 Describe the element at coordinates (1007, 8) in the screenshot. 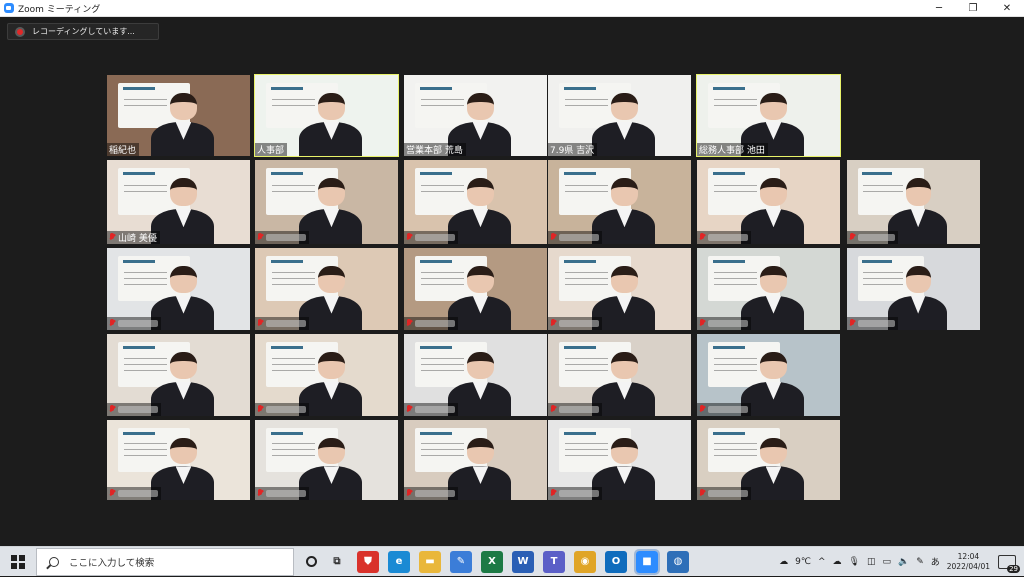

I see `close-button: ✕` at that location.